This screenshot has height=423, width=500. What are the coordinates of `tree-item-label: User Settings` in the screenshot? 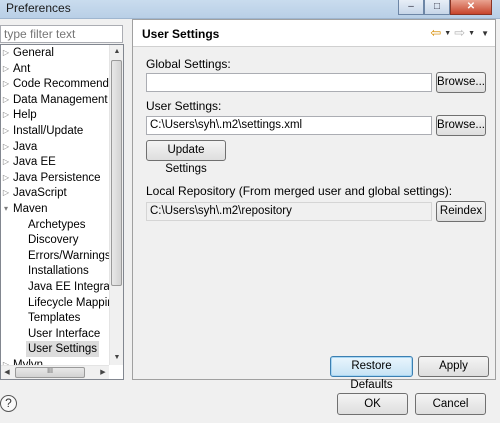 It's located at (63, 349).